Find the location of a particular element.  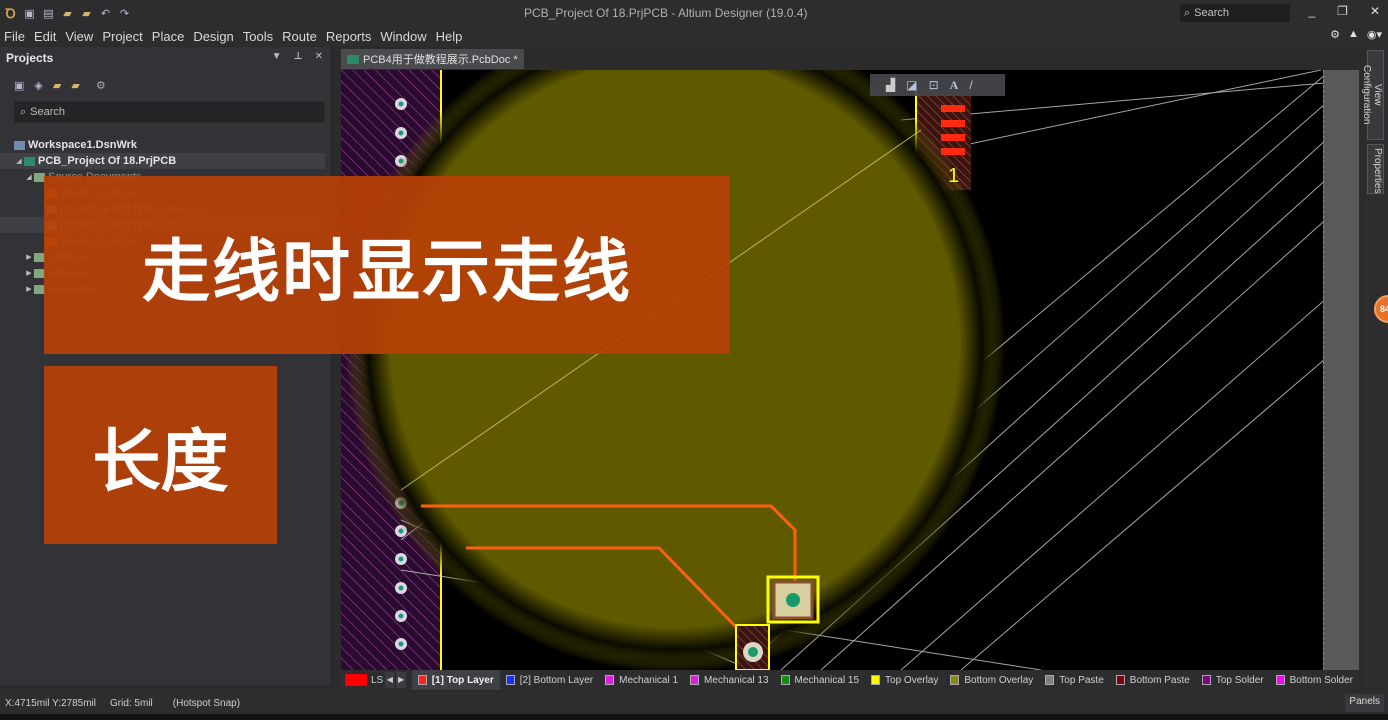

dimension-icon: ⊡ is located at coordinates (934, 85).